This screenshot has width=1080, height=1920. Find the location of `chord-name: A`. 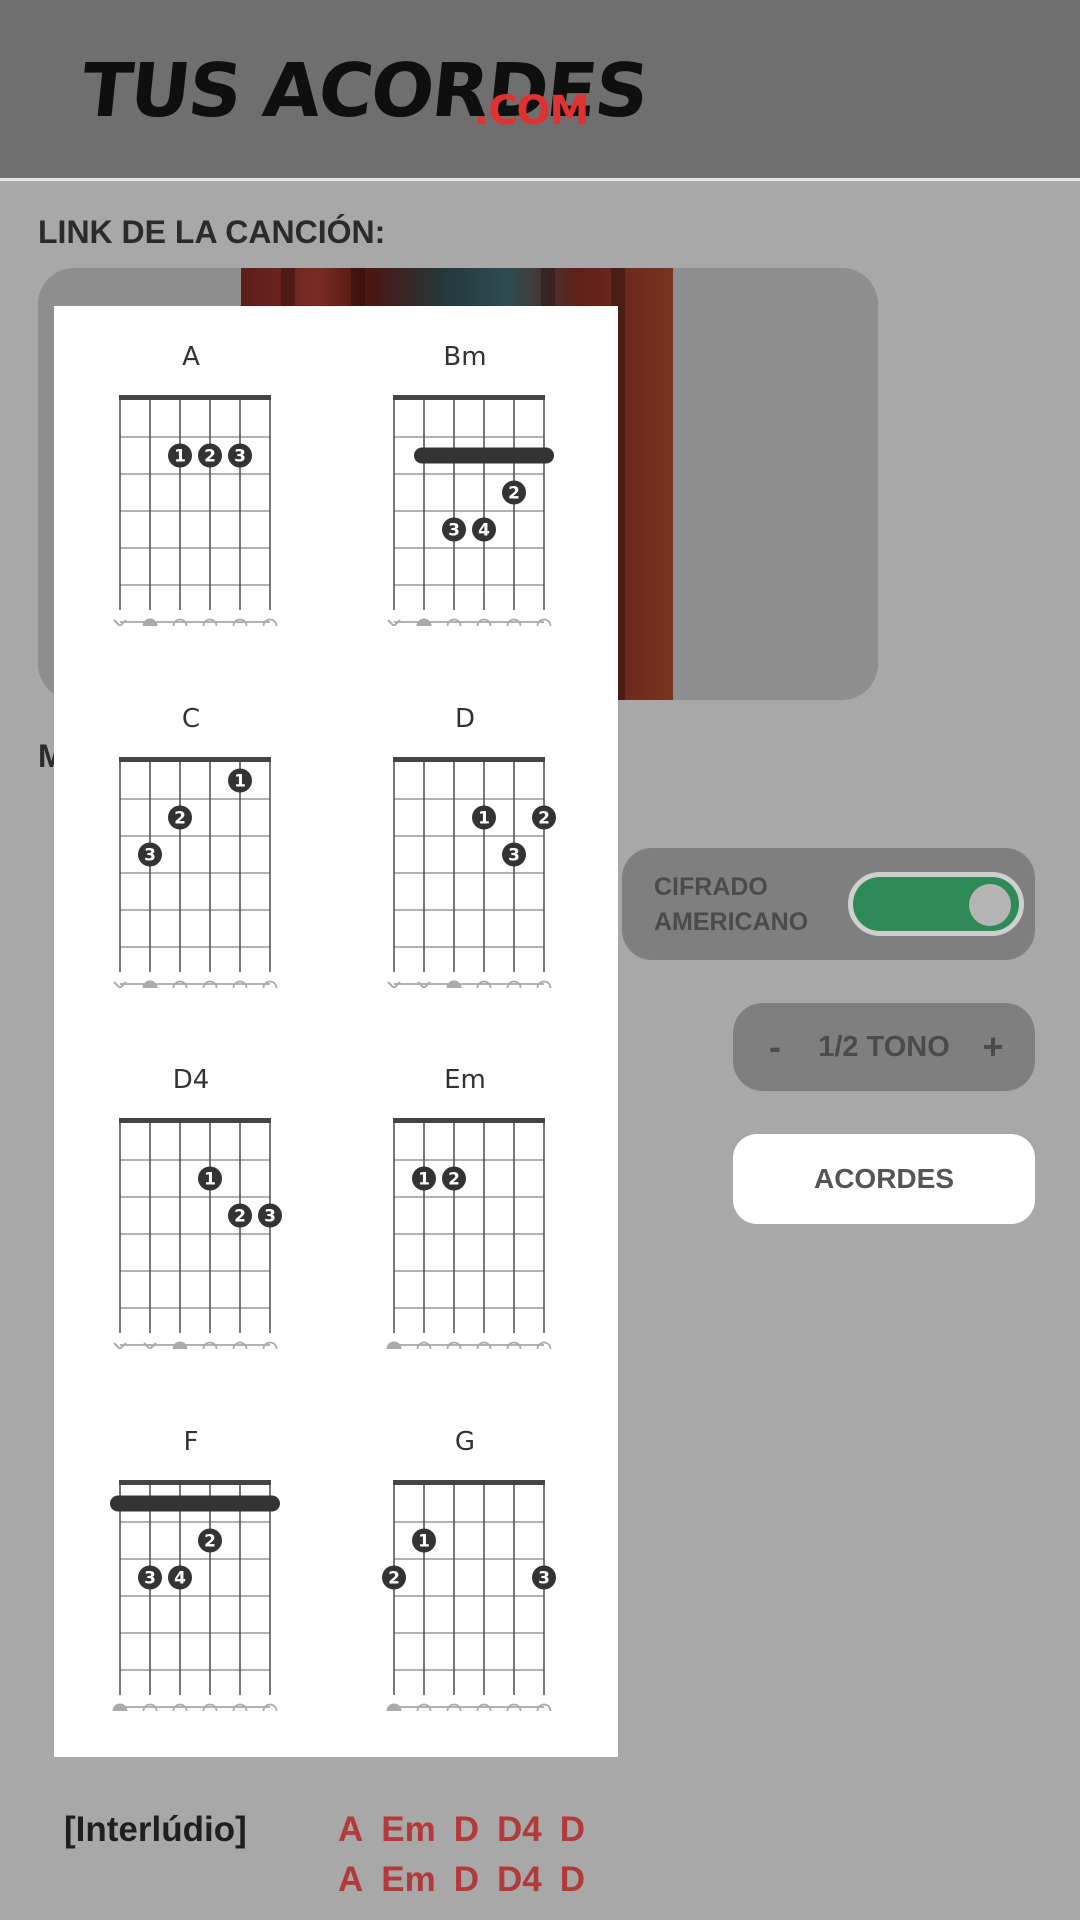

chord-name: A is located at coordinates (191, 357).